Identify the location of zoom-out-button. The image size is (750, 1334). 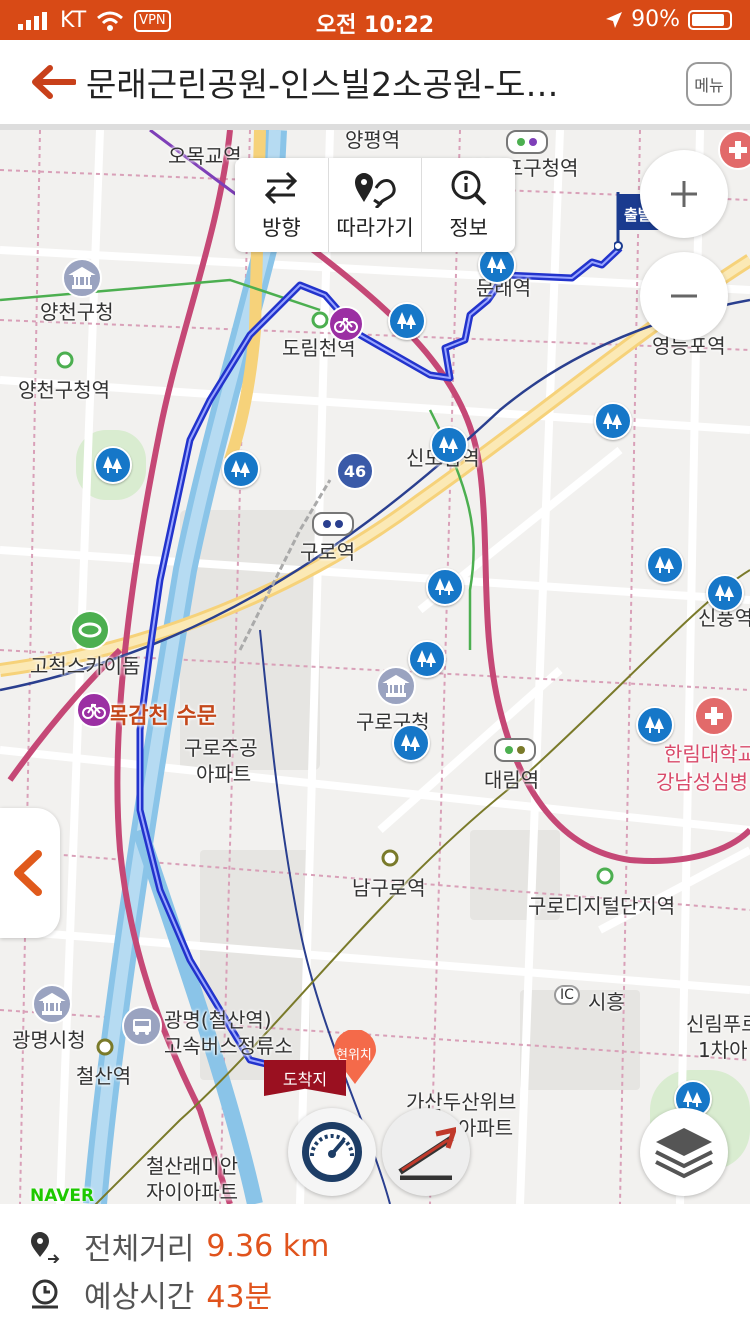
(684, 296).